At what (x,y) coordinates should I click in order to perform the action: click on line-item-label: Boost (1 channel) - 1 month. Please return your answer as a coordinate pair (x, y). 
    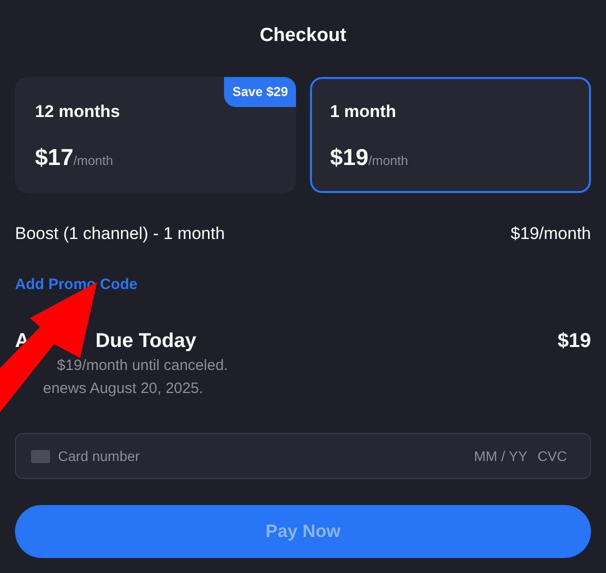
    Looking at the image, I should click on (120, 234).